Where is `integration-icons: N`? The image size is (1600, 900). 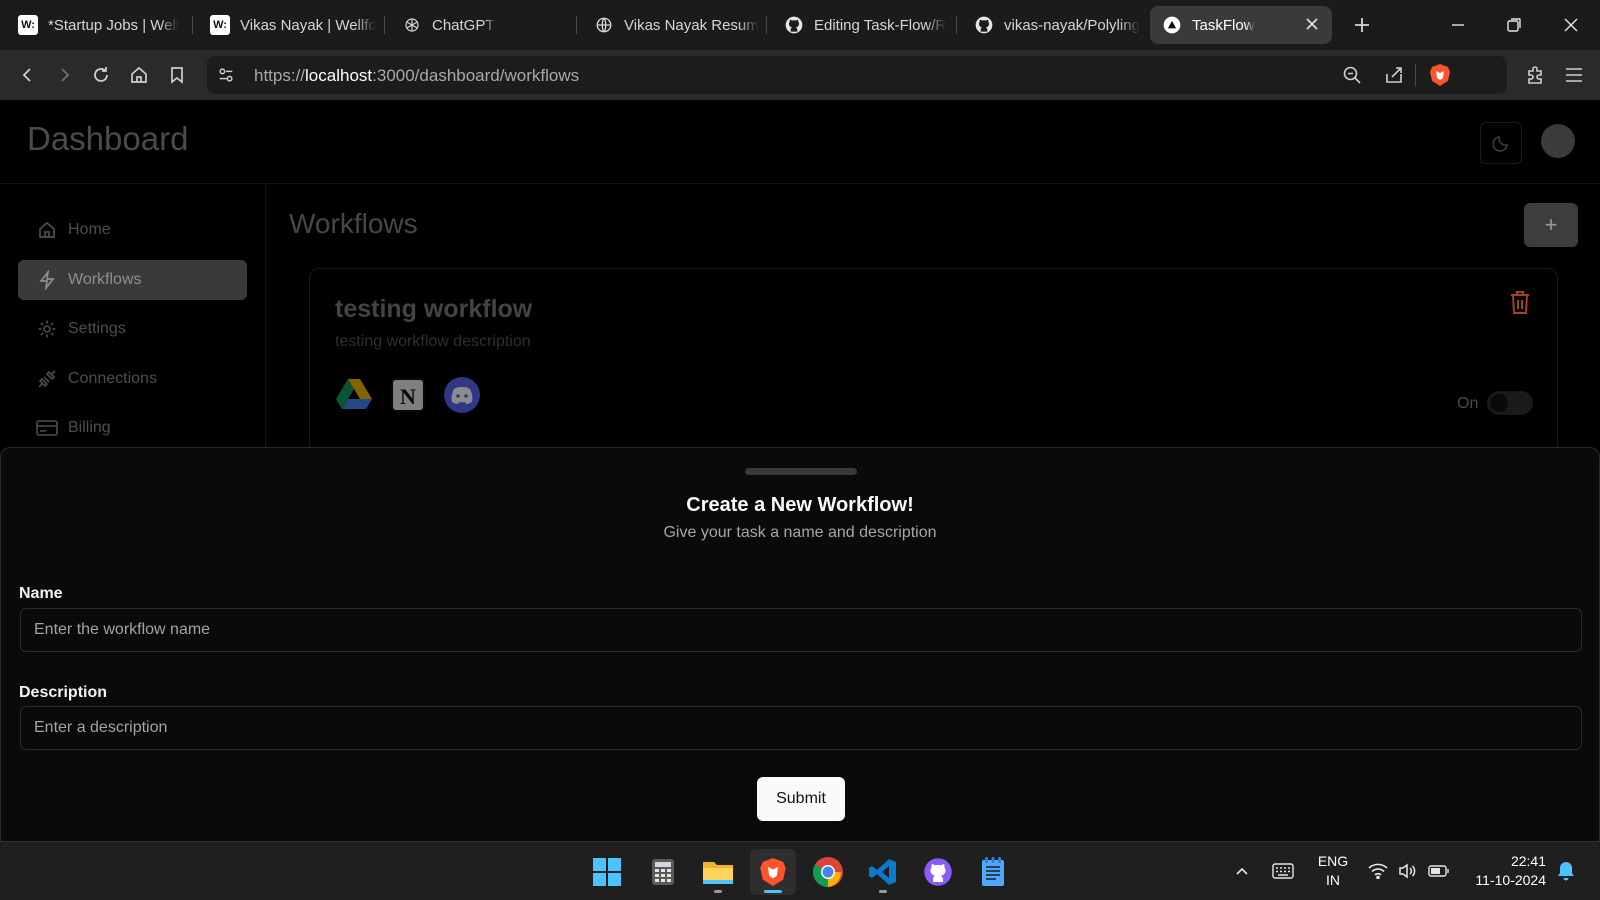
integration-icons: N is located at coordinates (408, 395).